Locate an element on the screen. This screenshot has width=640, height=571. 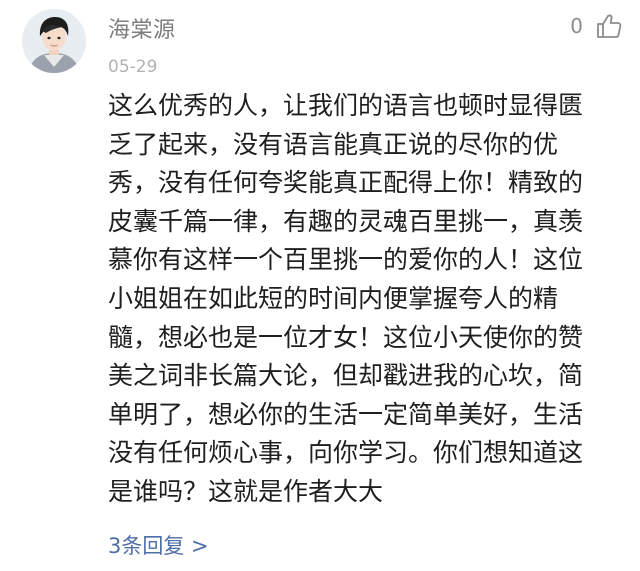
thumbs-up-icon is located at coordinates (609, 26).